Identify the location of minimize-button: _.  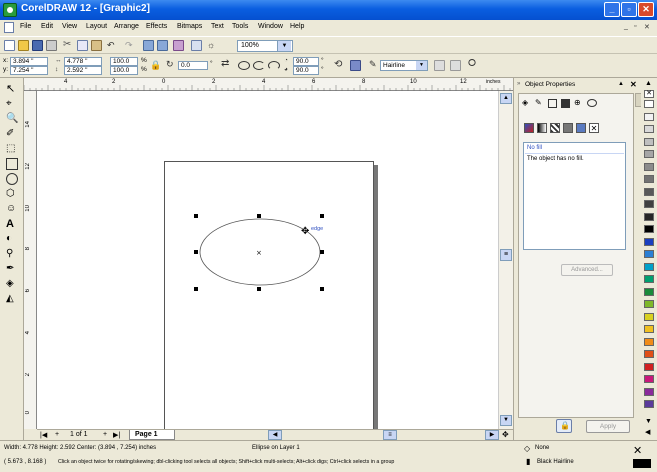
(612, 9).